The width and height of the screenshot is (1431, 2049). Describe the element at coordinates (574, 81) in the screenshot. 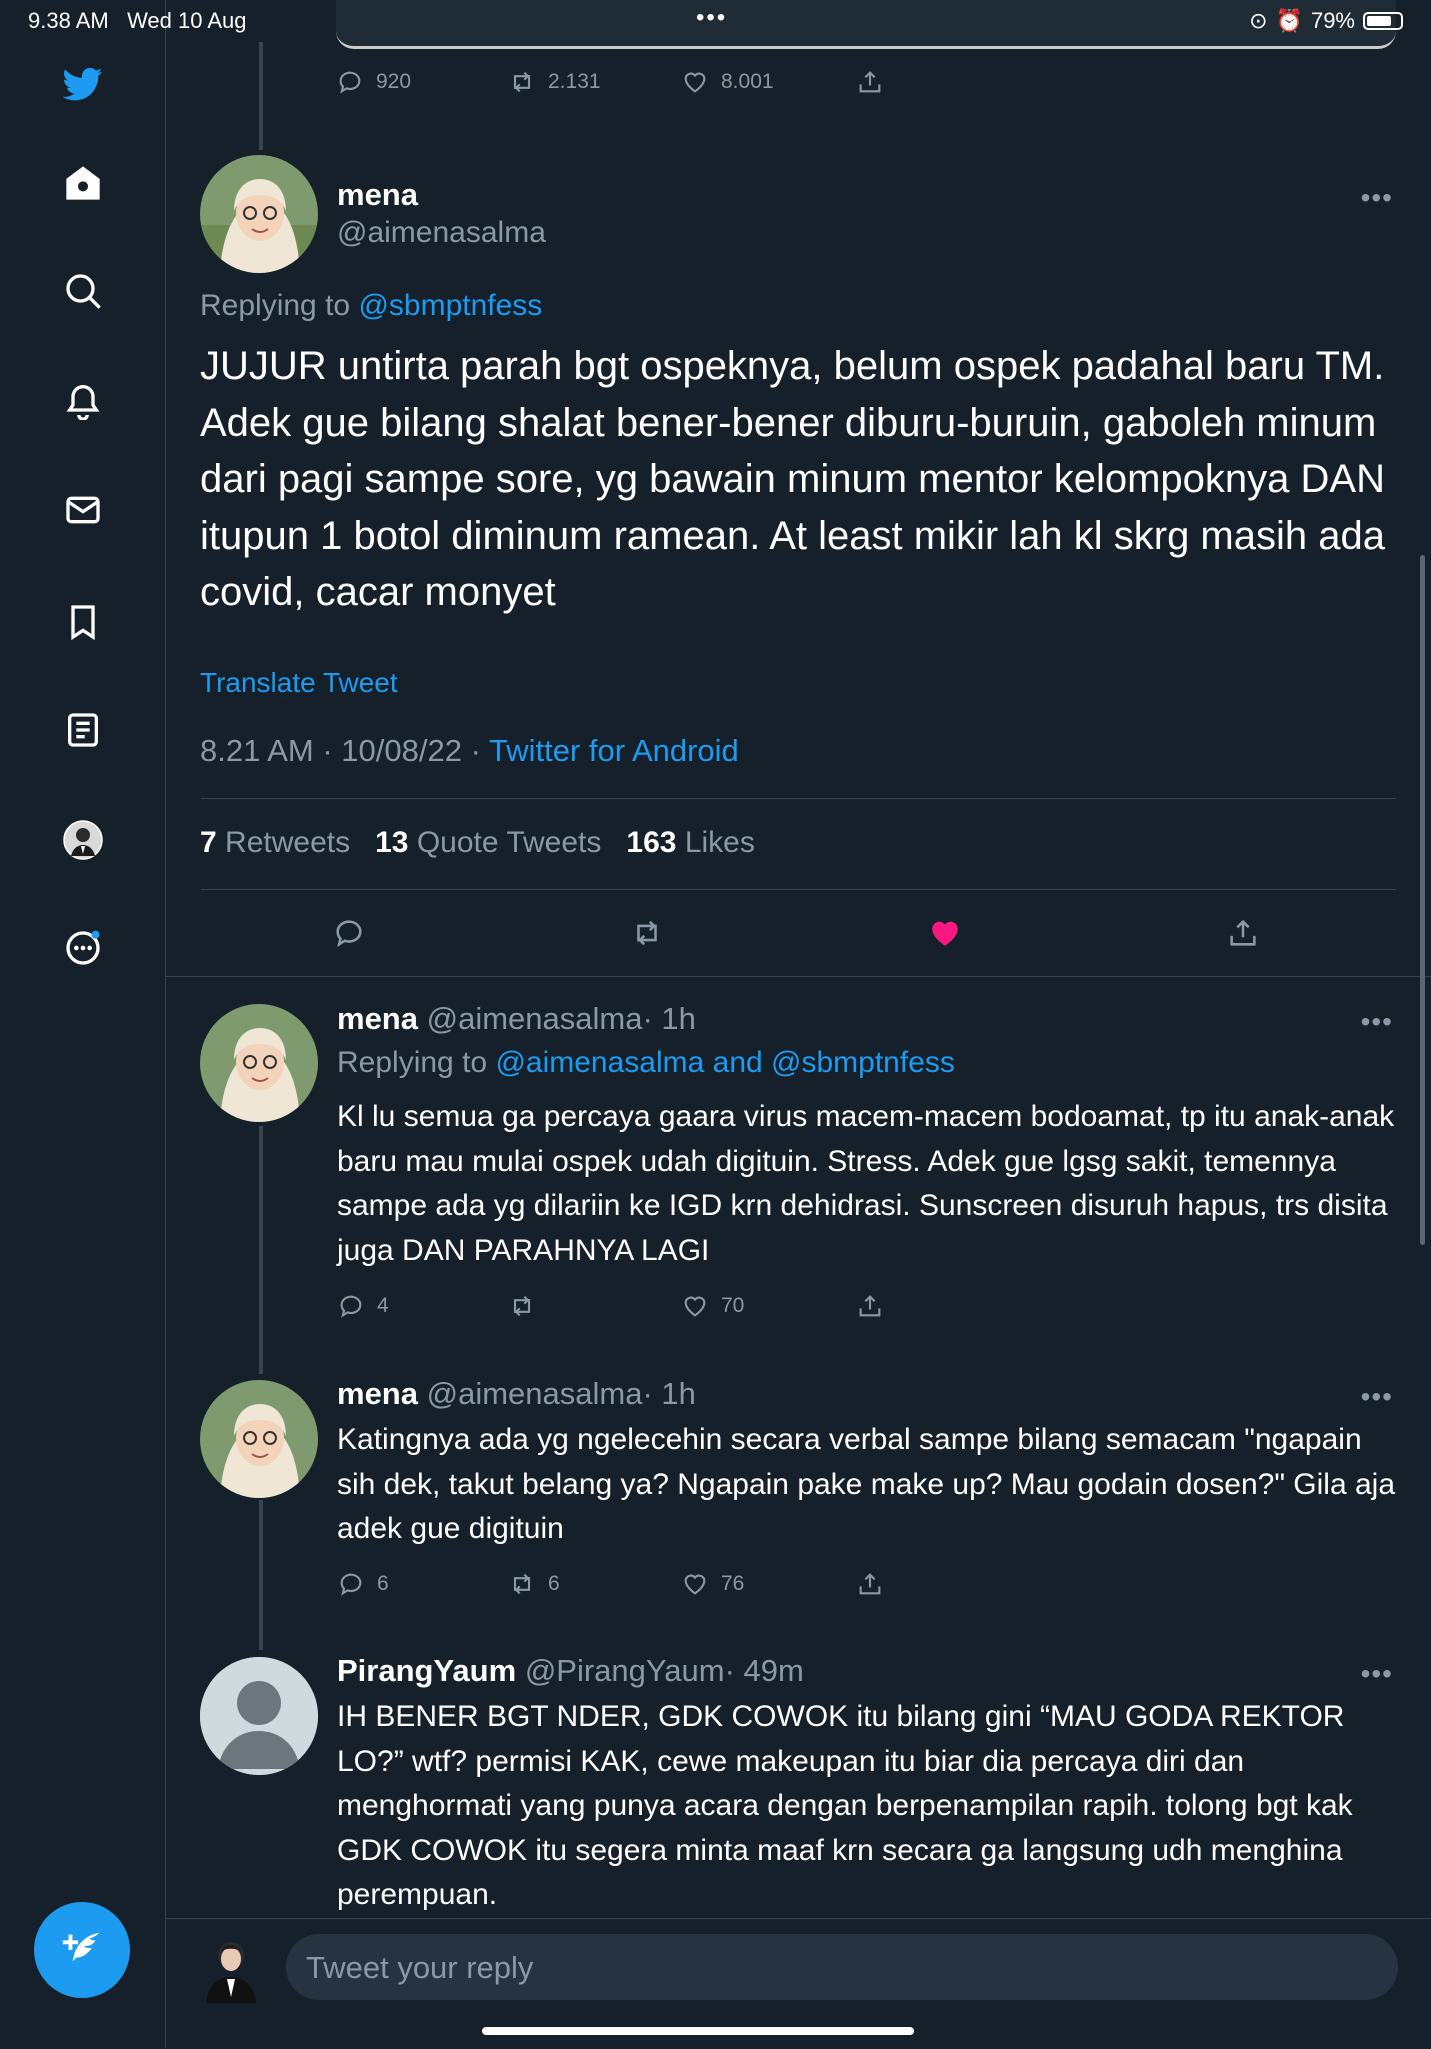

I see `retweet-count: 2.131` at that location.